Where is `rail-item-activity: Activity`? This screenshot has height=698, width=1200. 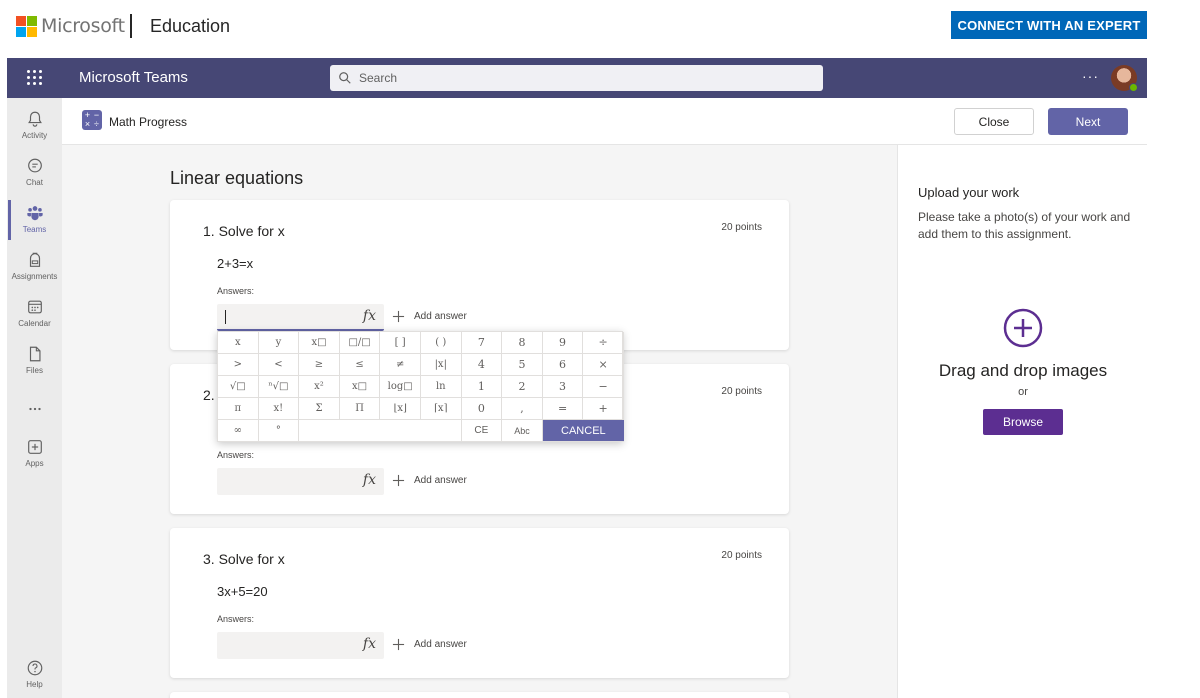
rail-item-activity: Activity is located at coordinates (34, 128).